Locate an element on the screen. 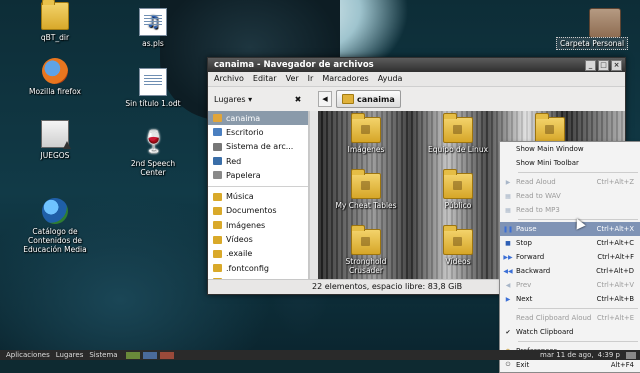 Image resolution: width=640 pixels, height=373 pixels. desktop-icon-qbt-dir: qBT_dir is located at coordinates (55, 21).